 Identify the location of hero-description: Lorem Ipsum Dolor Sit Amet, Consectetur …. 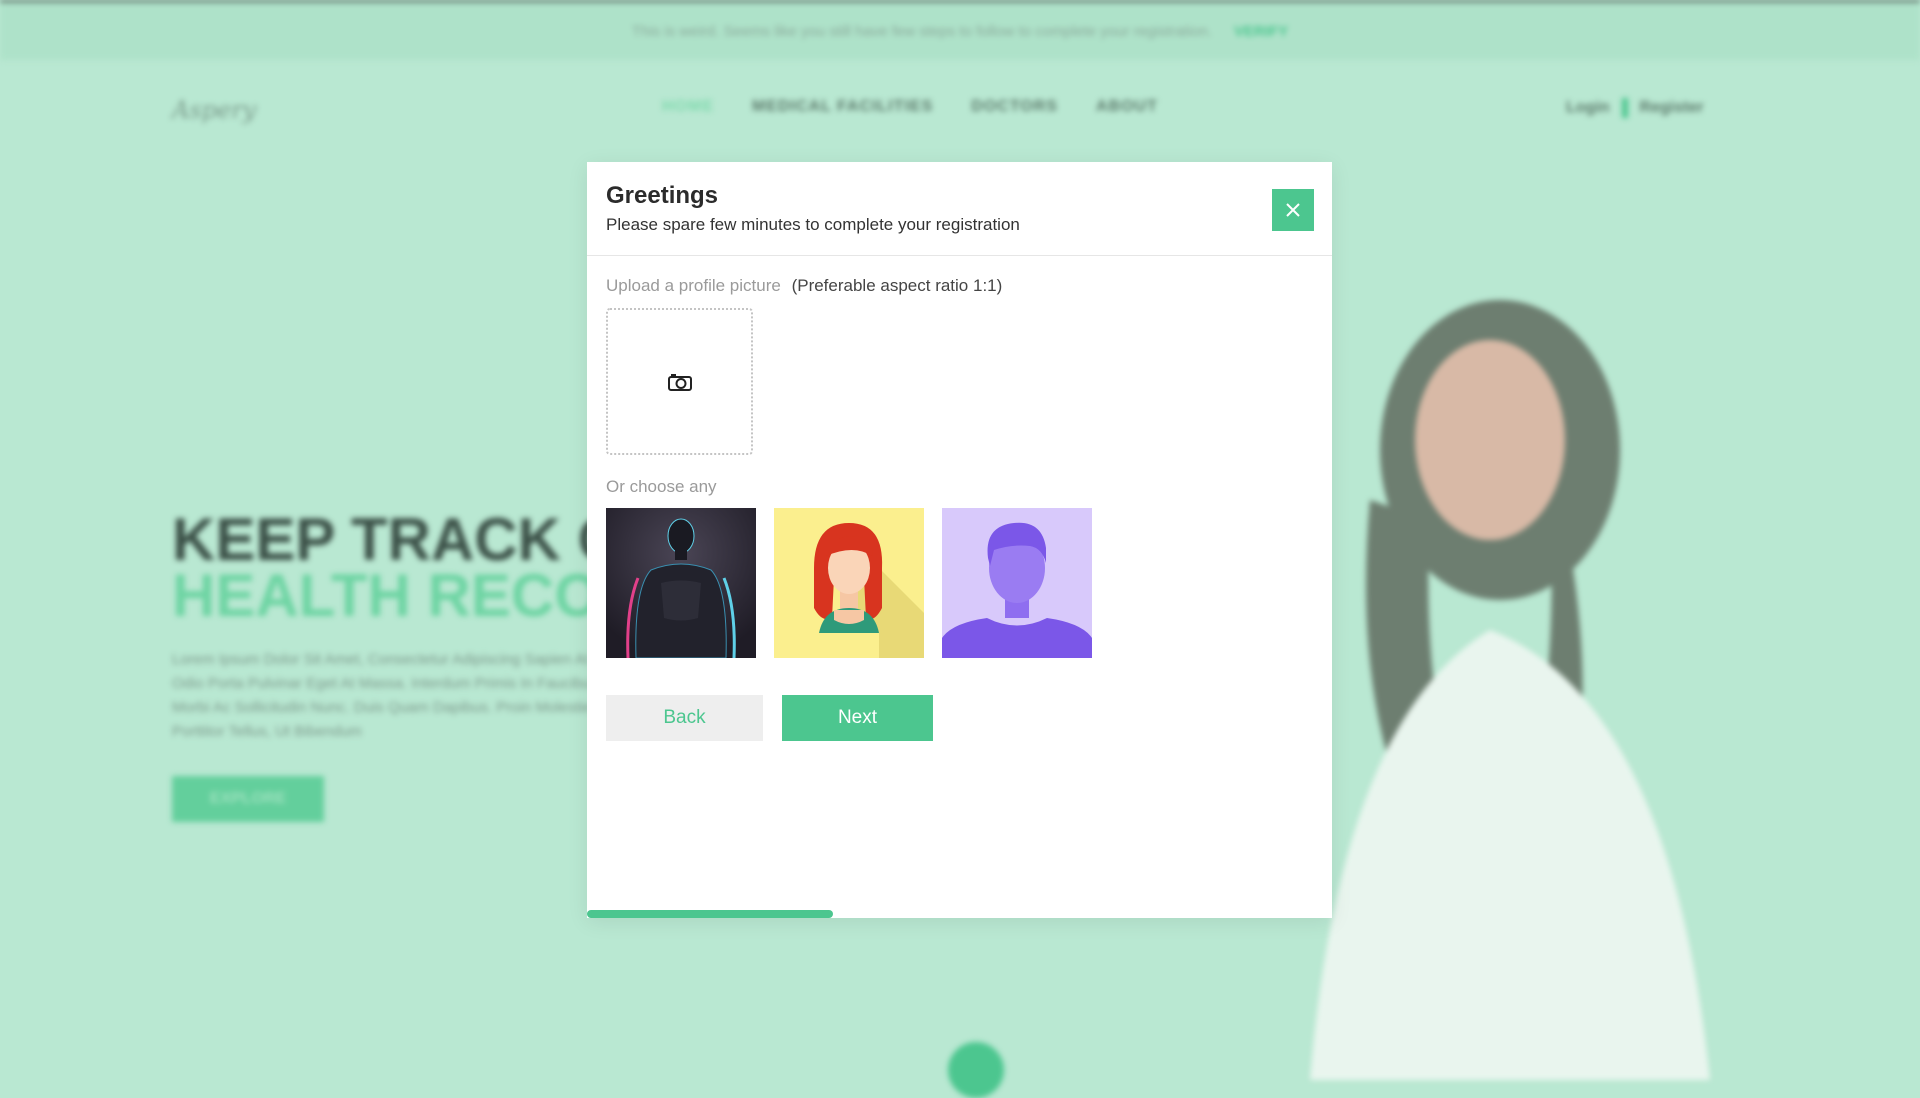
(387, 695).